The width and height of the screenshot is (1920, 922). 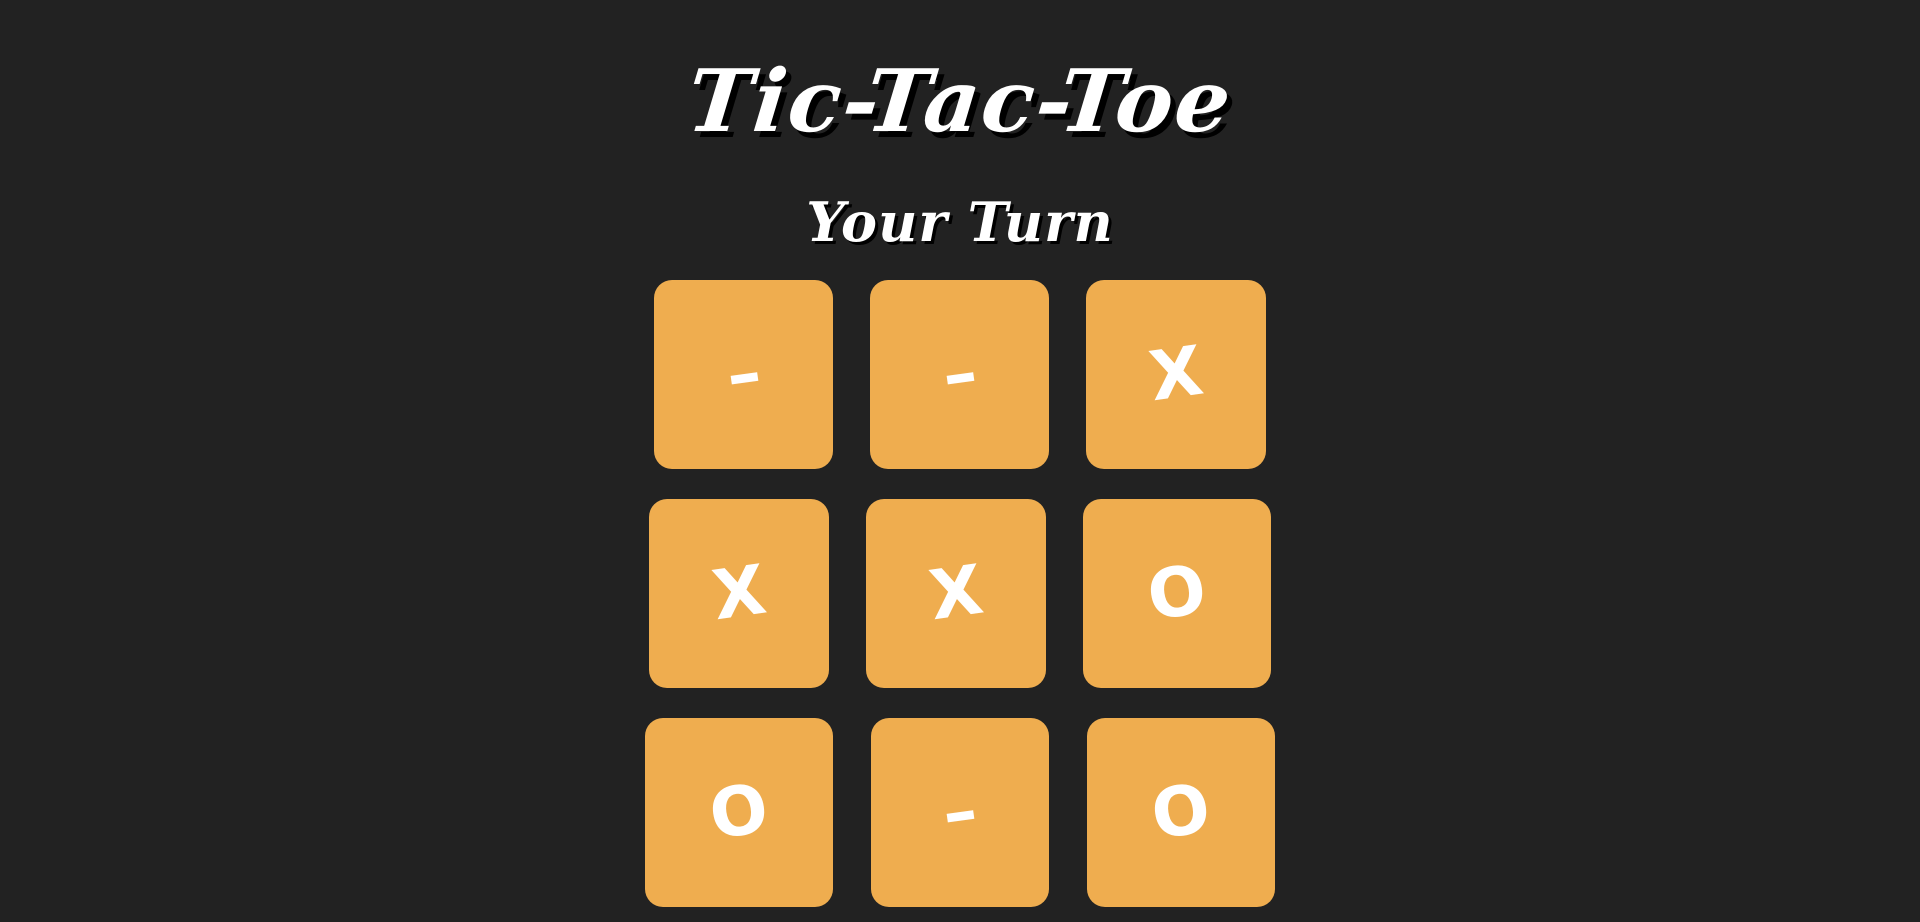 What do you see at coordinates (960, 222) in the screenshot?
I see `turn-status: Your Turn` at bounding box center [960, 222].